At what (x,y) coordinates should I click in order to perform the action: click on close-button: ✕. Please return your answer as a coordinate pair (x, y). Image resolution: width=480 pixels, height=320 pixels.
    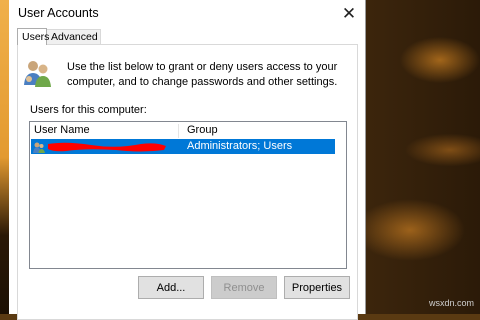
    Looking at the image, I should click on (349, 14).